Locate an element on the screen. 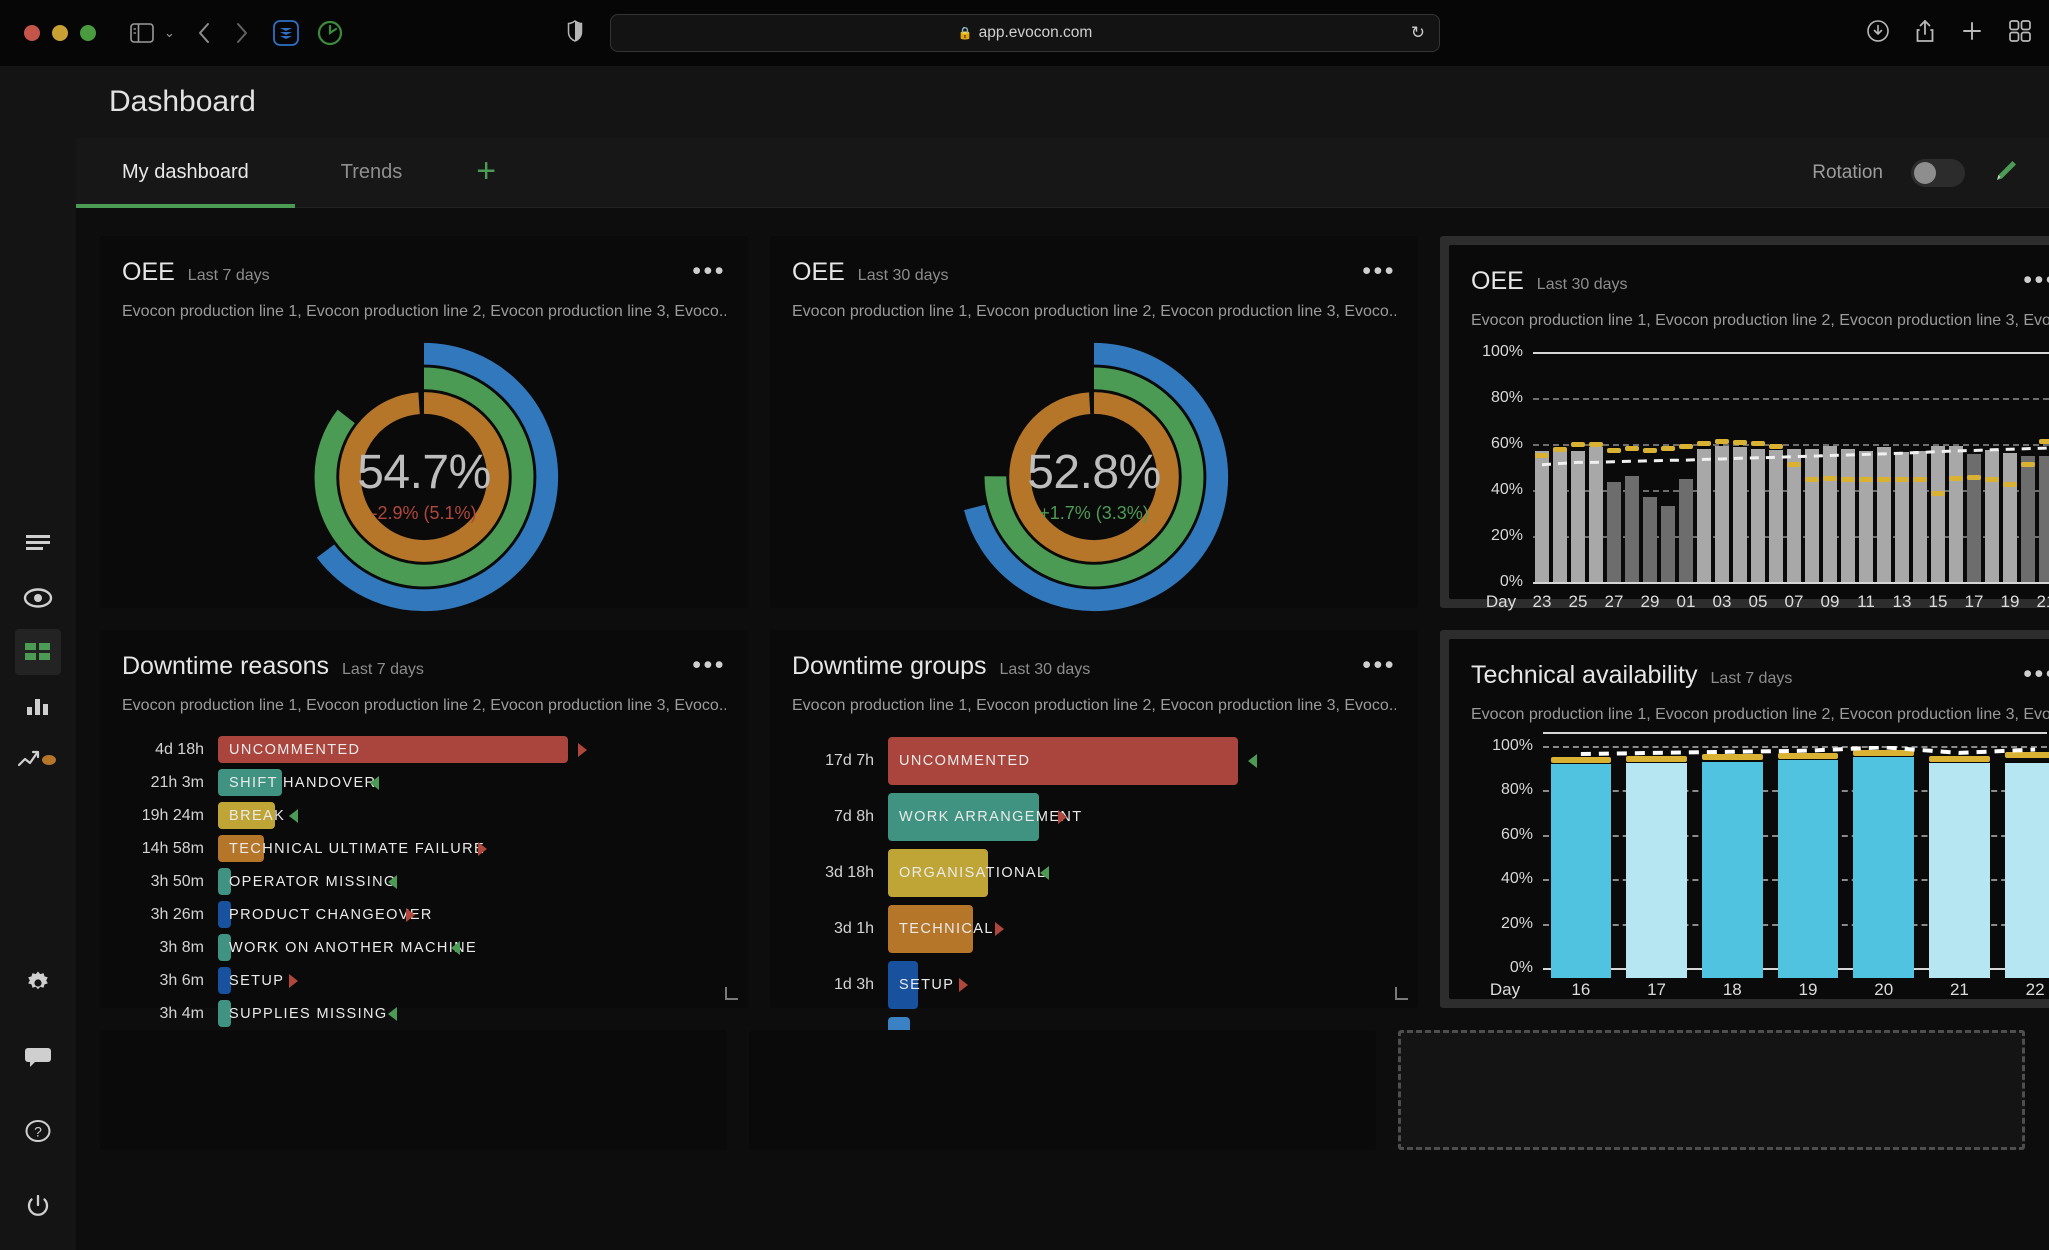 This screenshot has height=1250, width=2049. sidebar-item-trends is located at coordinates (38, 760).